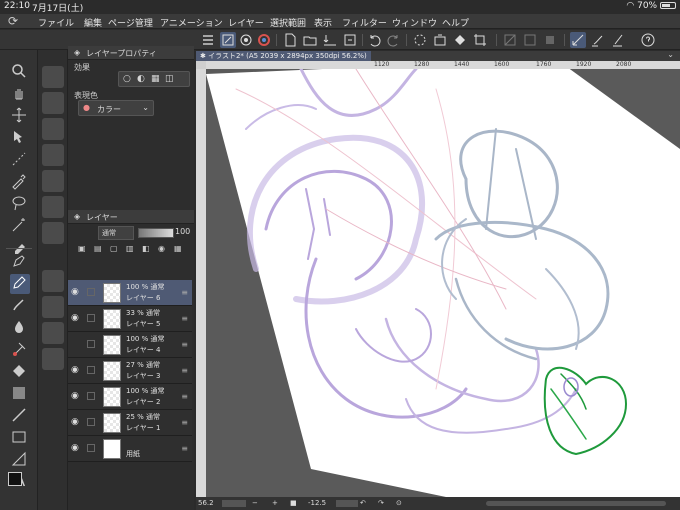  Describe the element at coordinates (131, 217) in the screenshot. I see `layer-panel-header: ◈ レイヤー` at that location.